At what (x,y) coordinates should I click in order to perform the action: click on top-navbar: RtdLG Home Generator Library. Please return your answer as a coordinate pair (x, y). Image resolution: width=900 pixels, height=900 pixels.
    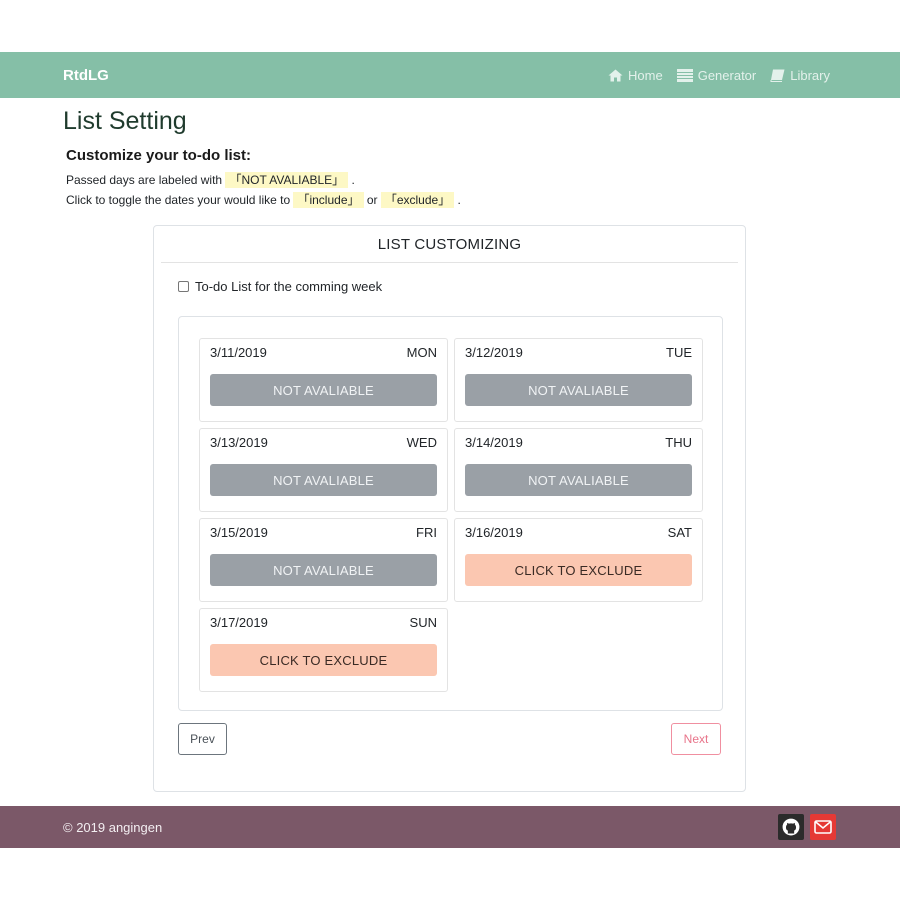
    Looking at the image, I should click on (450, 75).